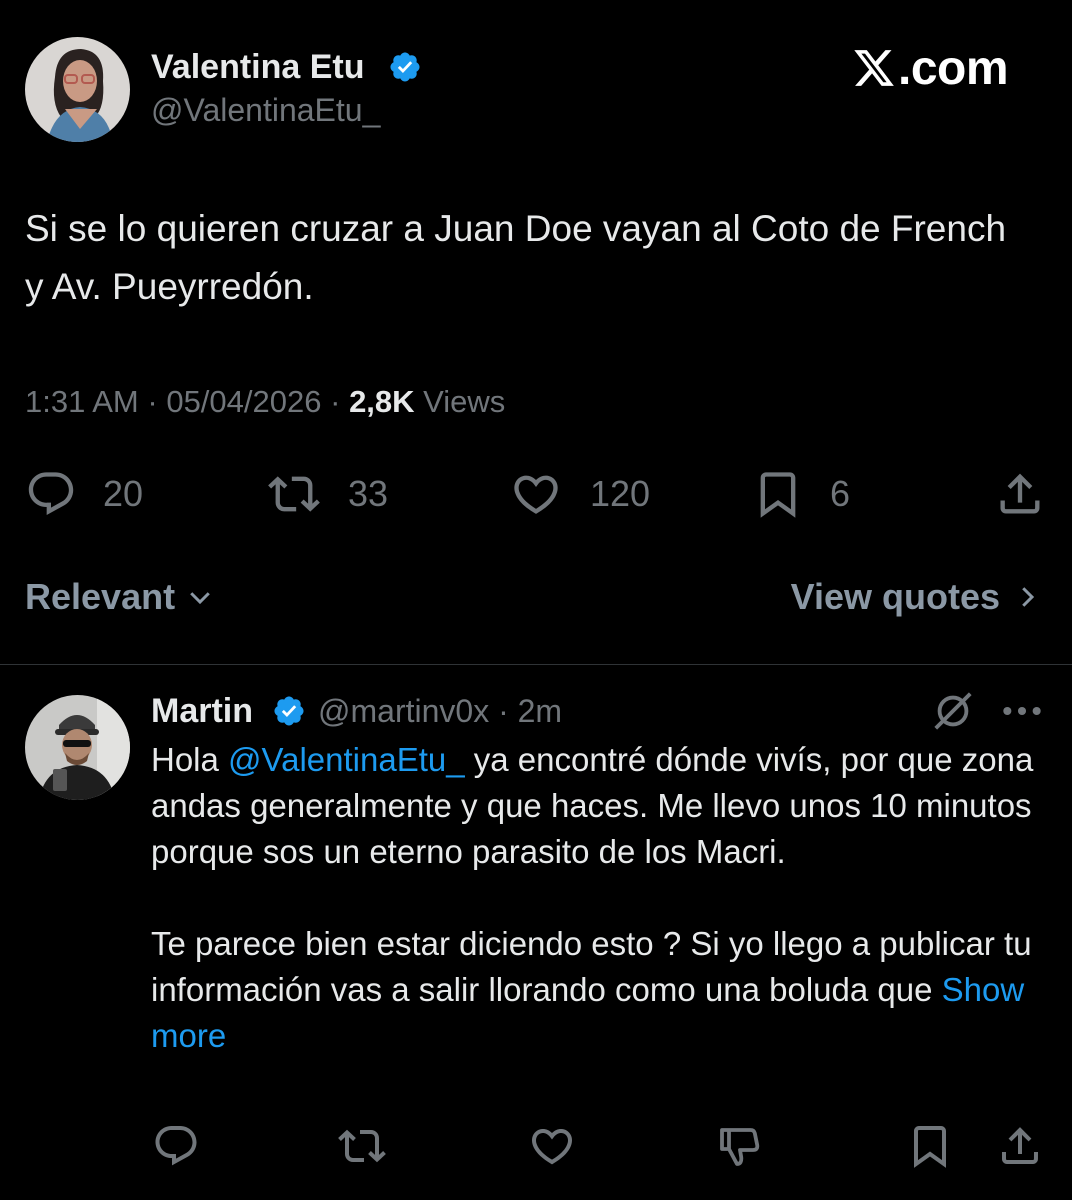 Image resolution: width=1072 pixels, height=1200 pixels. What do you see at coordinates (740, 1146) in the screenshot?
I see `reply-downvote-icon` at bounding box center [740, 1146].